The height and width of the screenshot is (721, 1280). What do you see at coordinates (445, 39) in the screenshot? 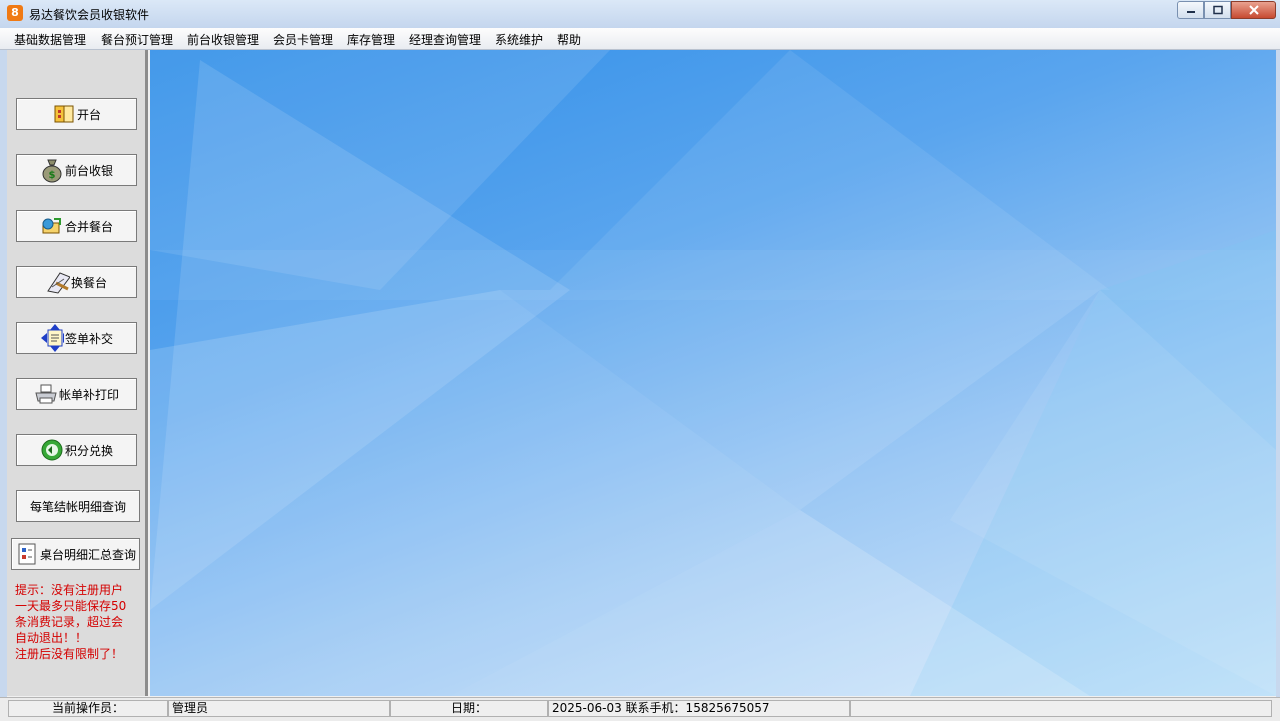
I see `menu-manager-query: 经理查询管理` at bounding box center [445, 39].